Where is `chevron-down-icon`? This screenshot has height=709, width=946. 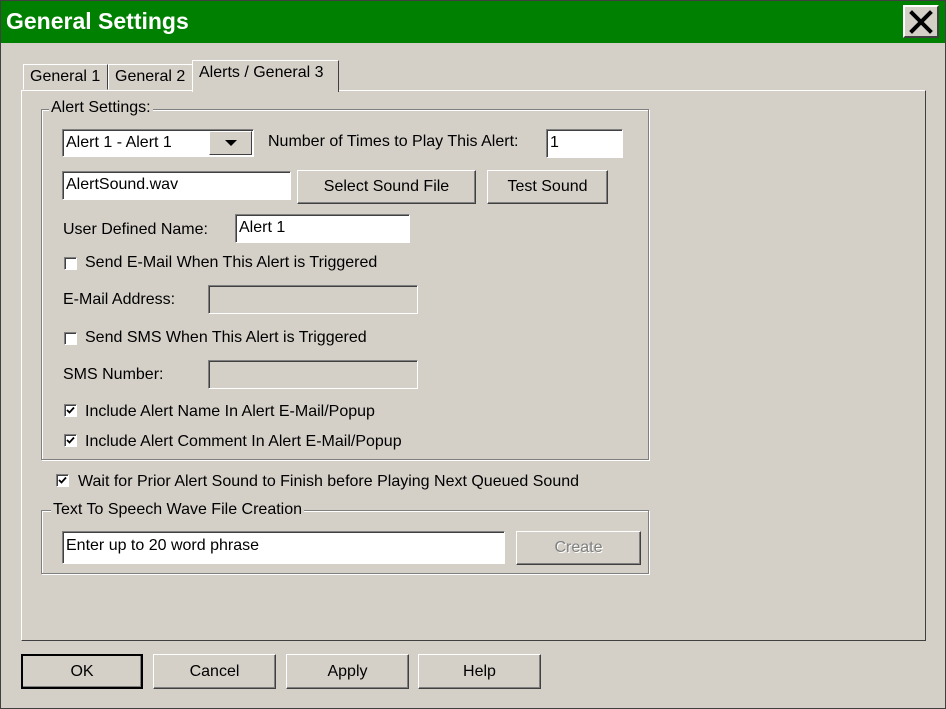
chevron-down-icon is located at coordinates (230, 143).